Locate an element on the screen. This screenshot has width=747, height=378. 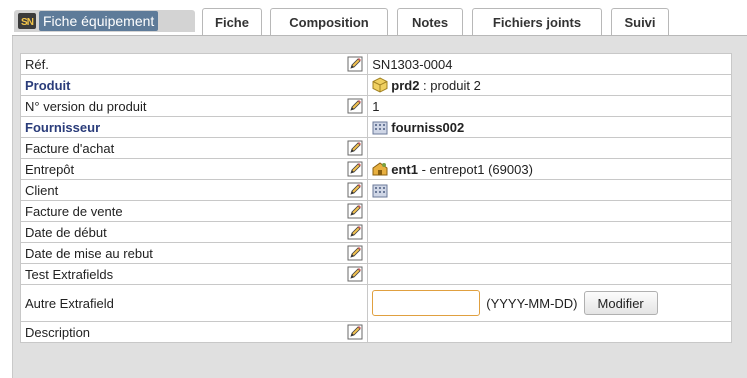
field-value: prd2 : produit 2 is located at coordinates (549, 85).